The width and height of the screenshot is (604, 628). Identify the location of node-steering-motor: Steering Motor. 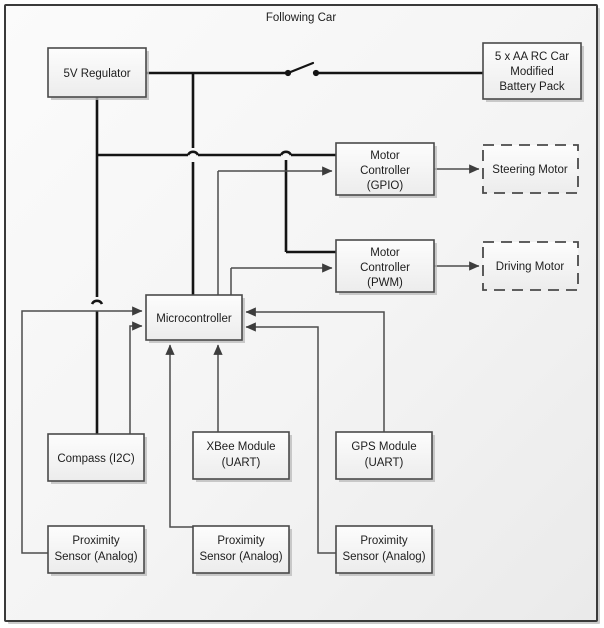
(530, 169).